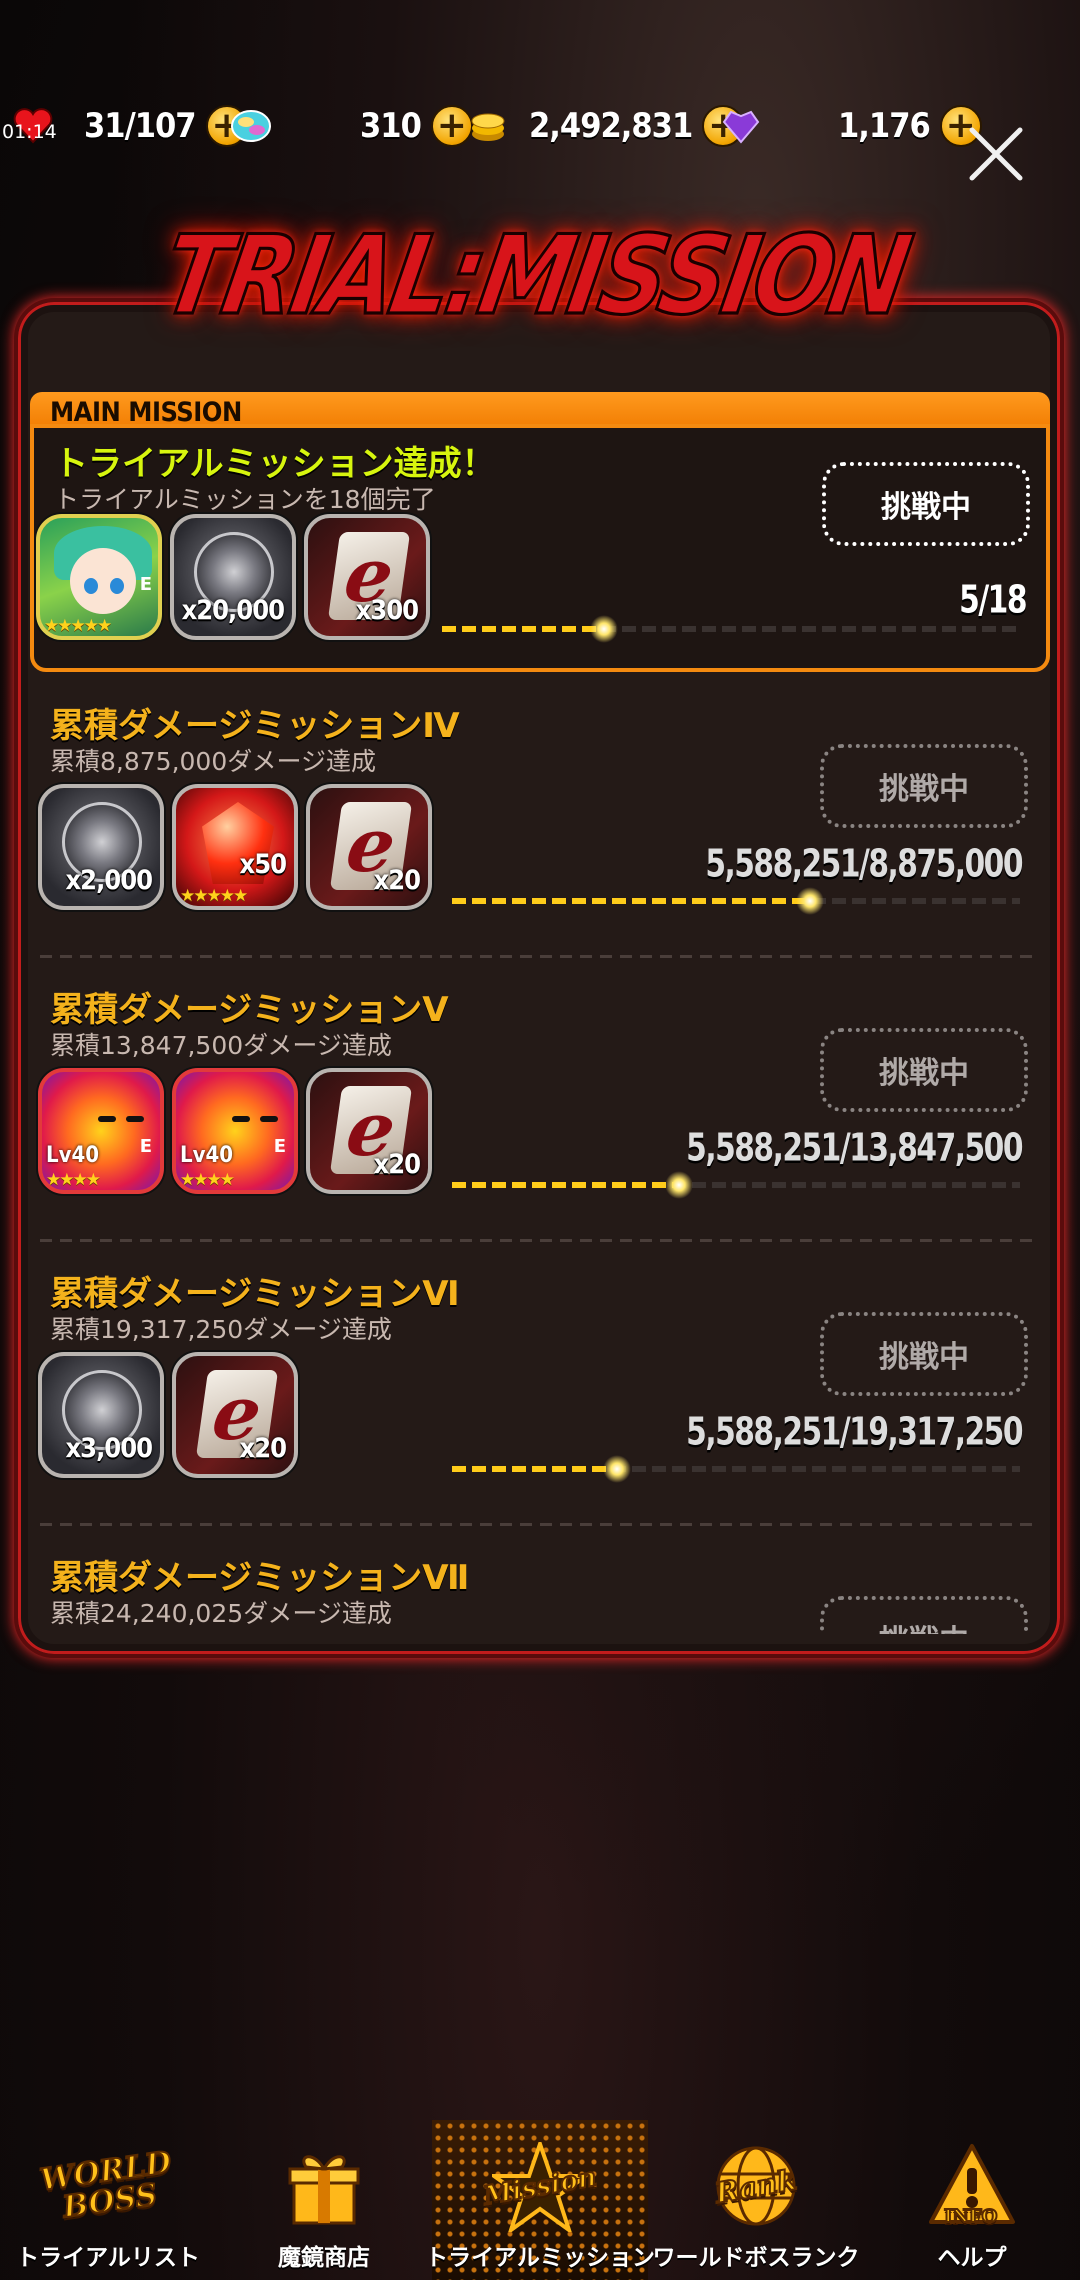 The width and height of the screenshot is (1080, 2280). I want to click on mission-item: 累積ダメージミッションⅦ 累積24,240,025ダメージ達成 挑戦中, so click(540, 1592).